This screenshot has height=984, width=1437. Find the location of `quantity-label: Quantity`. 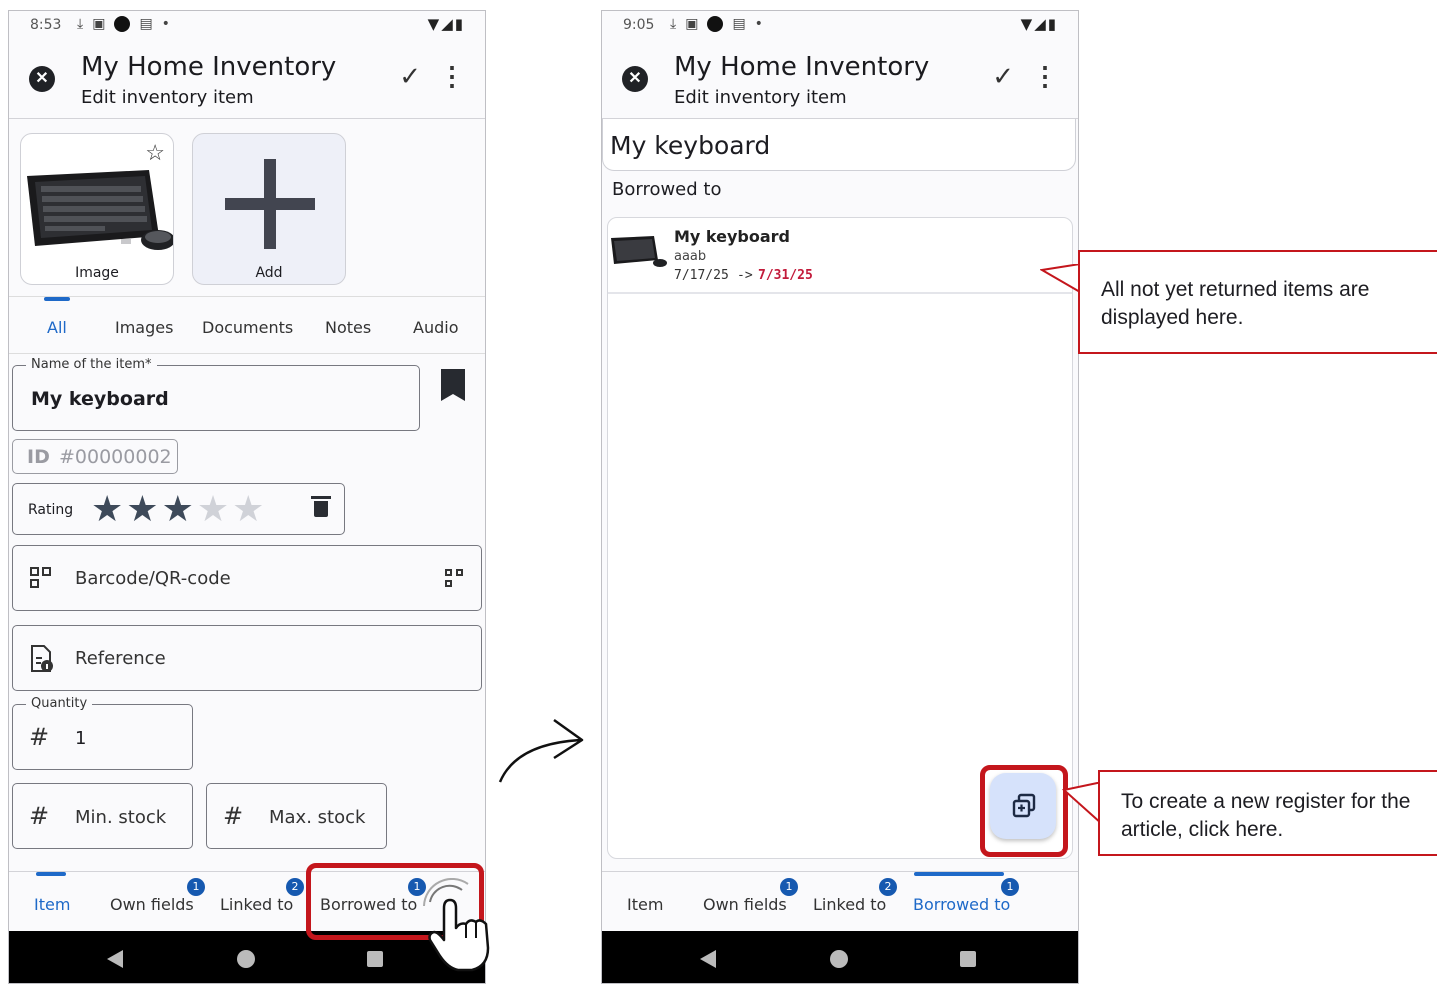

quantity-label: Quantity is located at coordinates (59, 703).